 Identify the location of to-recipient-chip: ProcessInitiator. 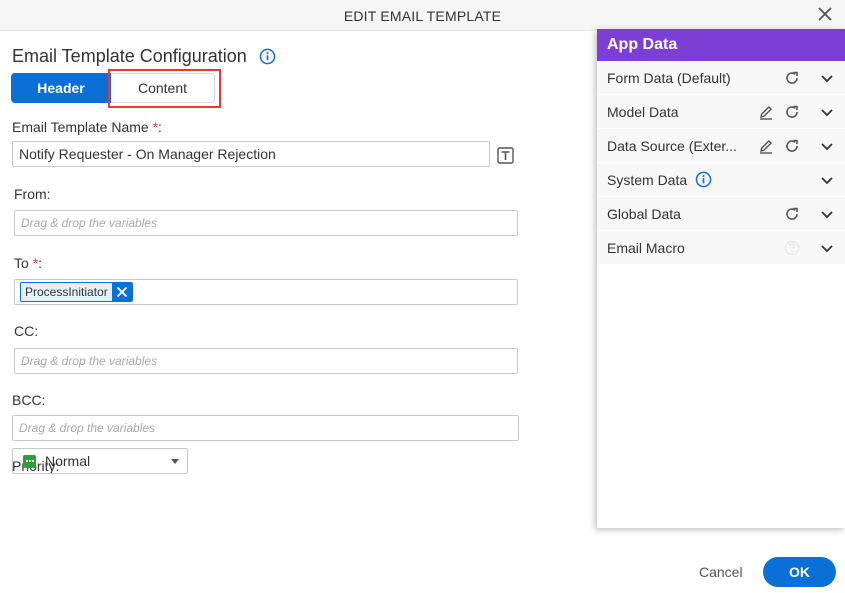
(76, 292).